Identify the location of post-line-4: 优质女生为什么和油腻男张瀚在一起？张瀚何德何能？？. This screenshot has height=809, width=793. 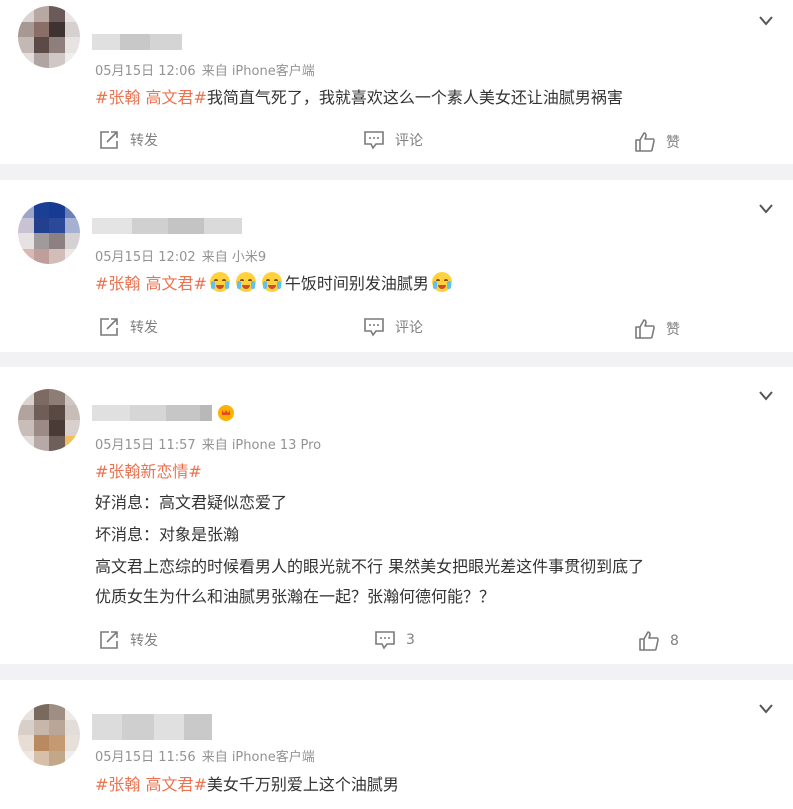
(295, 596).